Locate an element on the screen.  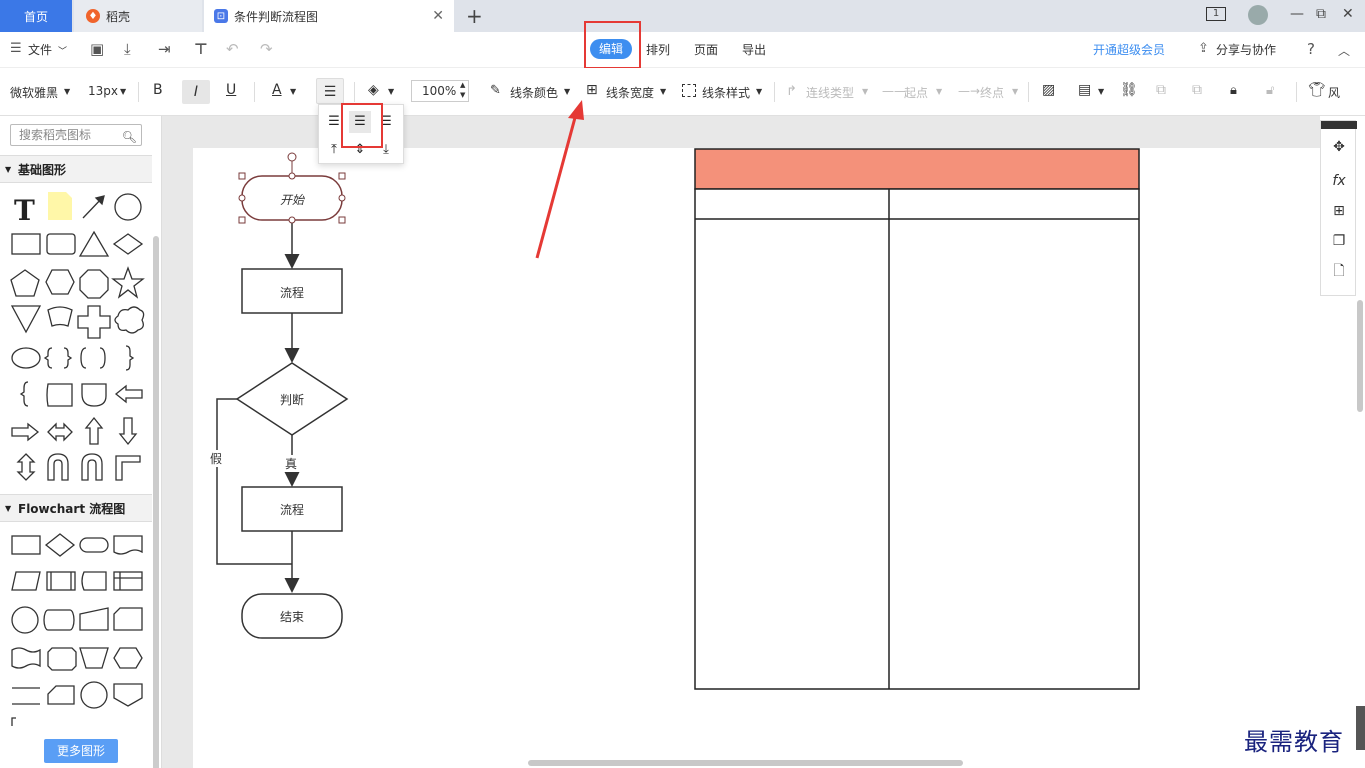
flow-false-label: 假 is located at coordinates (216, 458).